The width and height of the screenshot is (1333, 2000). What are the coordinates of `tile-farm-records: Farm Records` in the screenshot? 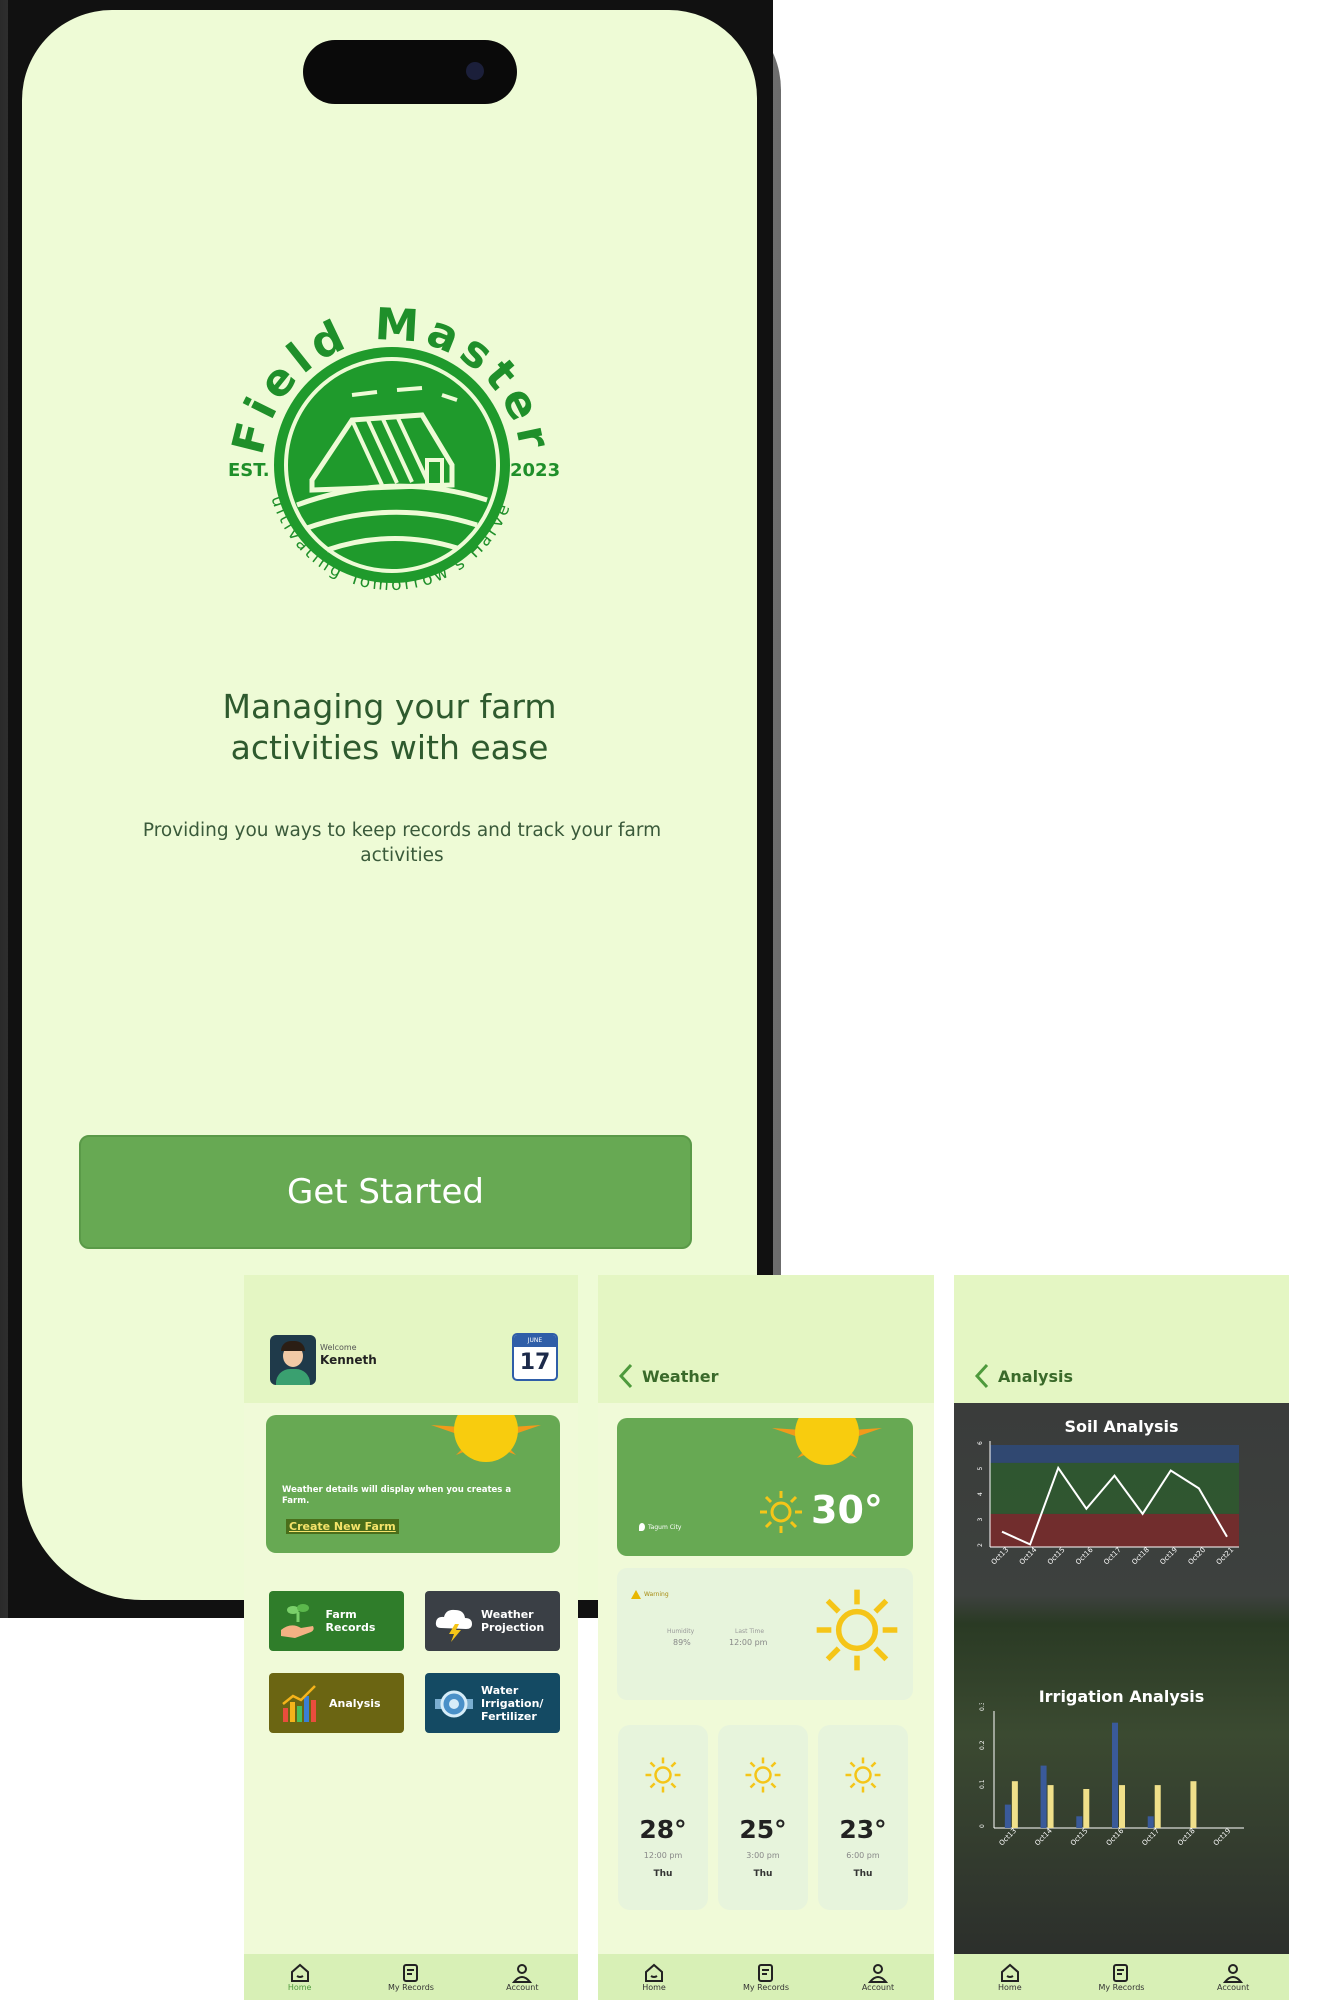 It's located at (336, 1621).